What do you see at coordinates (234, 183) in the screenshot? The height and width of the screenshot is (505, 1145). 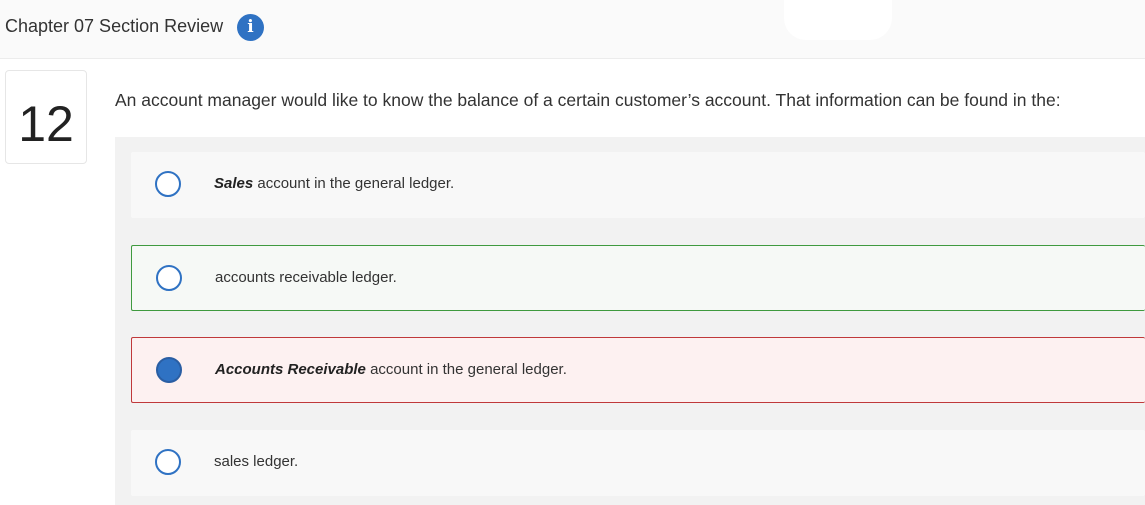 I see `choice-emphasis: Sales` at bounding box center [234, 183].